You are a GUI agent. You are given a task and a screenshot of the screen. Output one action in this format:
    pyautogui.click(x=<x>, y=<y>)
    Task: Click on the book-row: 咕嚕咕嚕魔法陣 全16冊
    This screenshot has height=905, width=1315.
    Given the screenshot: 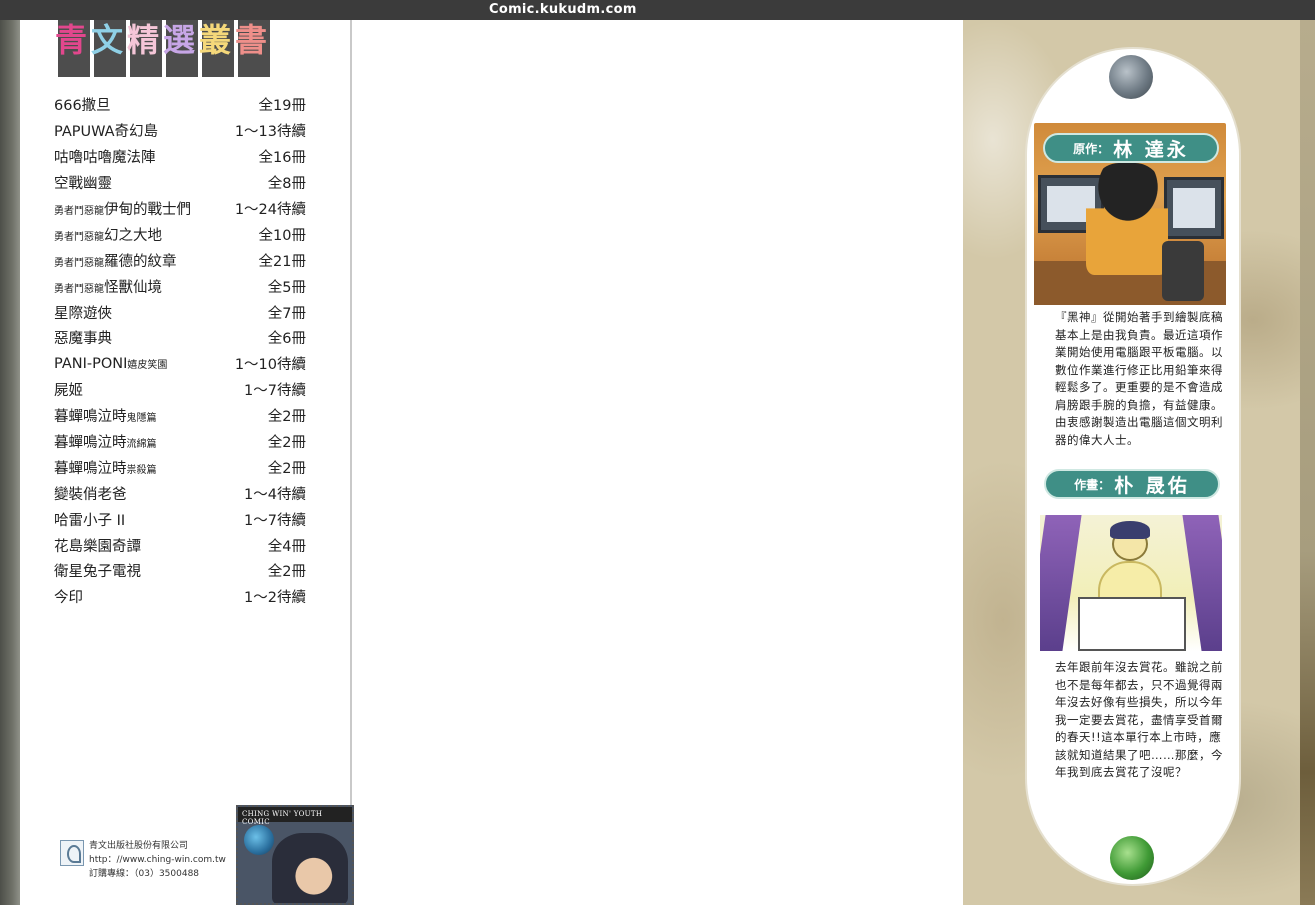 What is the action you would take?
    pyautogui.click(x=180, y=157)
    